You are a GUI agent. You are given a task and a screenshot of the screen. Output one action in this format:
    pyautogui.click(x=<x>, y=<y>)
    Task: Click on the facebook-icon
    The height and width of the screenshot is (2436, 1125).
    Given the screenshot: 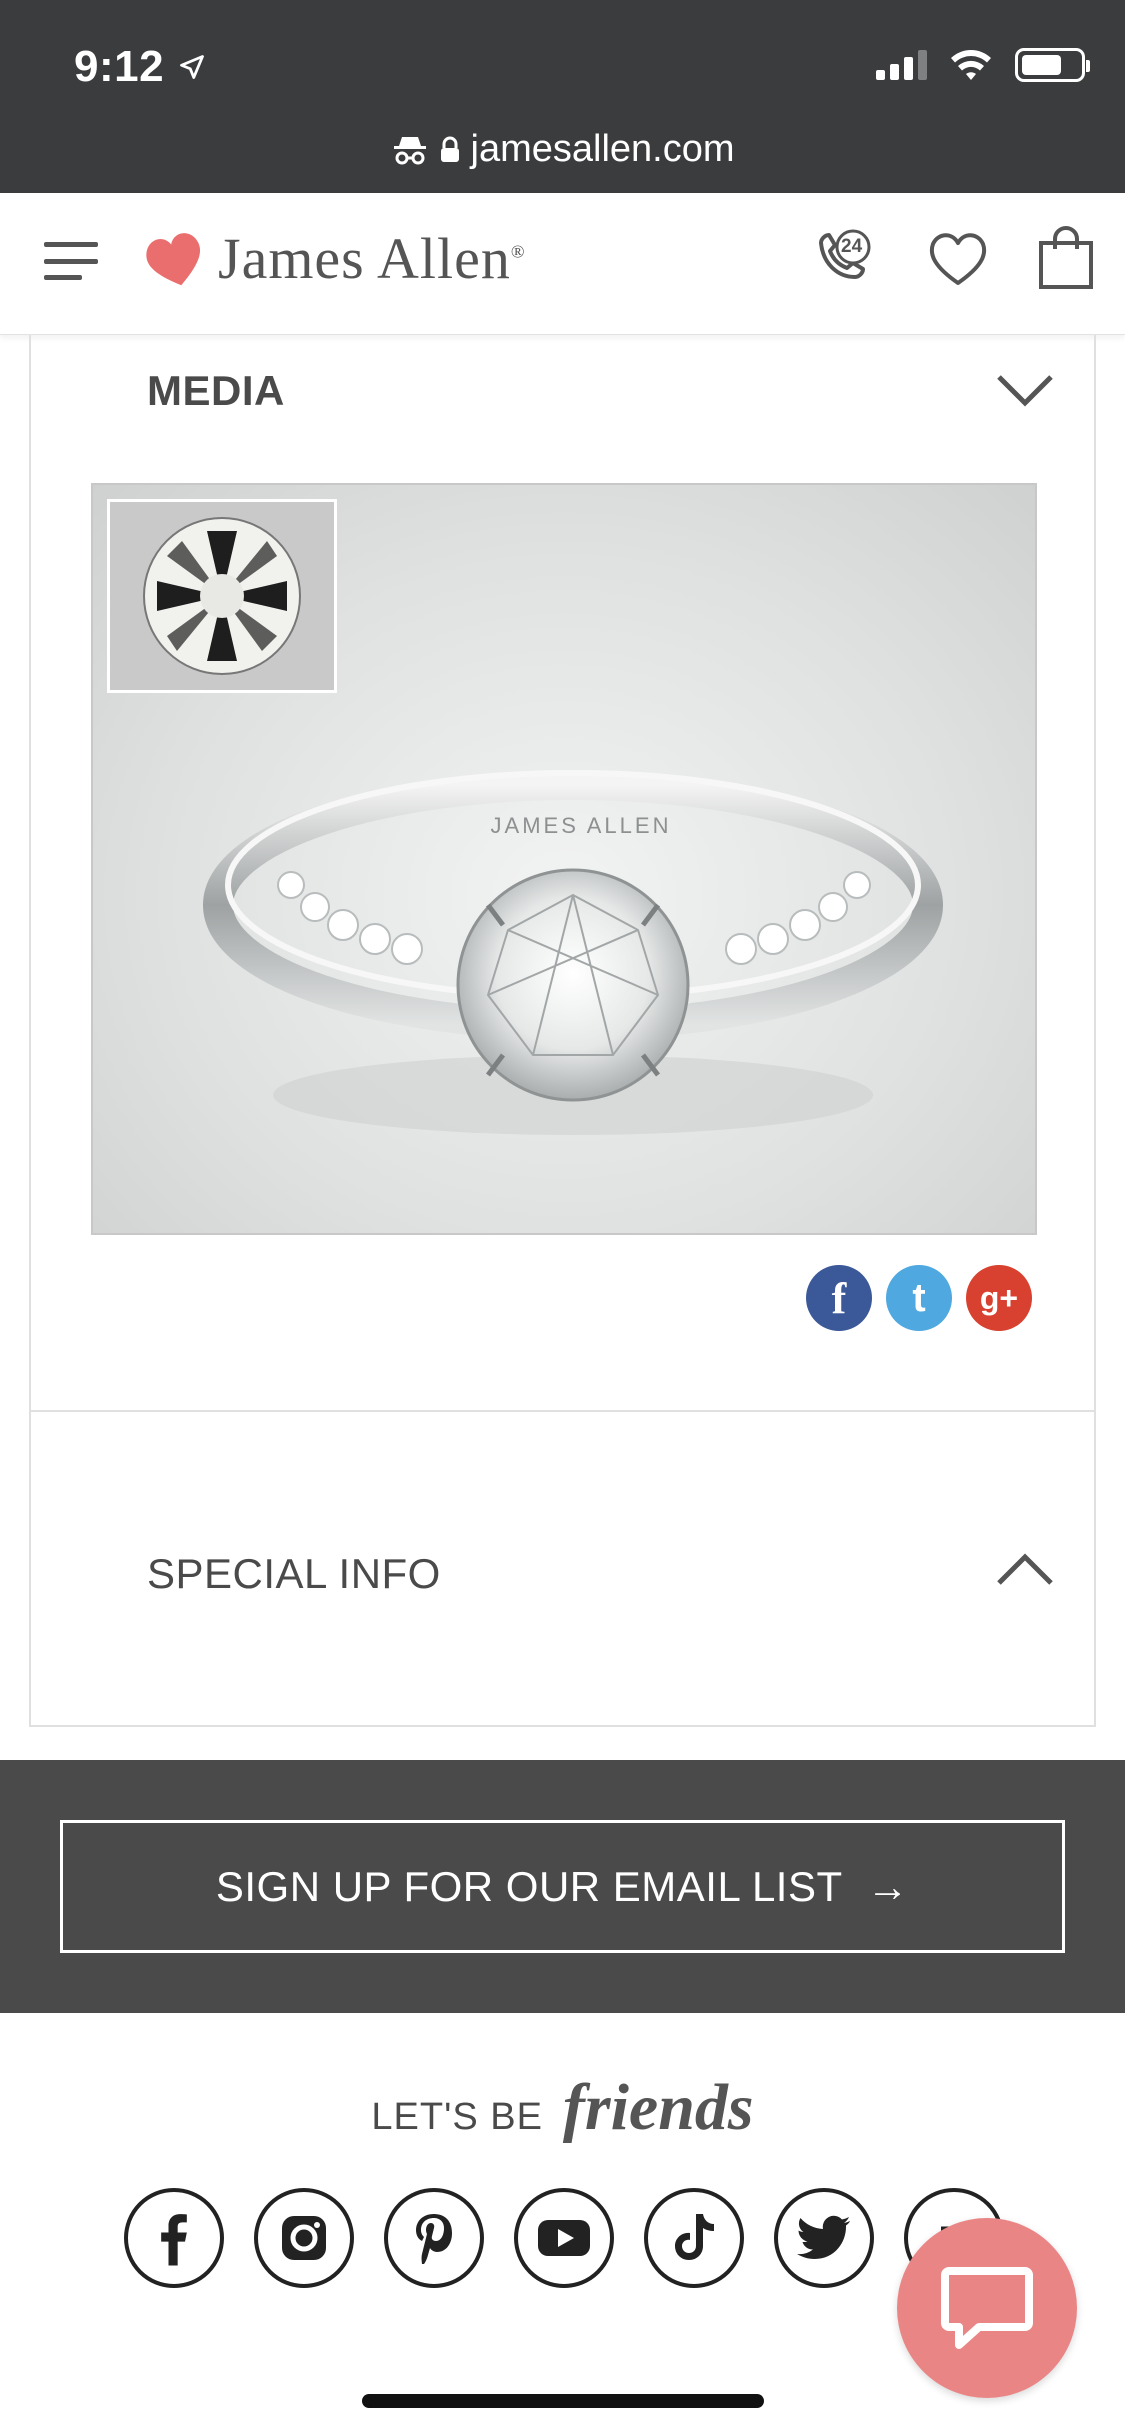 What is the action you would take?
    pyautogui.click(x=174, y=2238)
    